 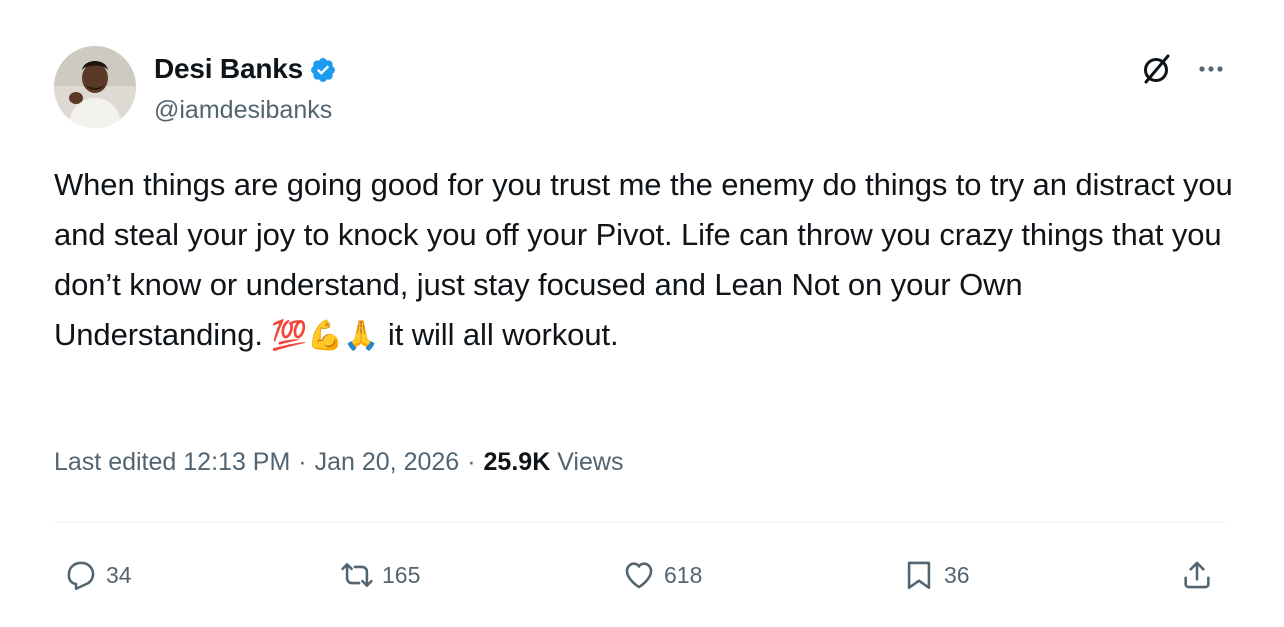 I want to click on views-label: Views, so click(x=590, y=462).